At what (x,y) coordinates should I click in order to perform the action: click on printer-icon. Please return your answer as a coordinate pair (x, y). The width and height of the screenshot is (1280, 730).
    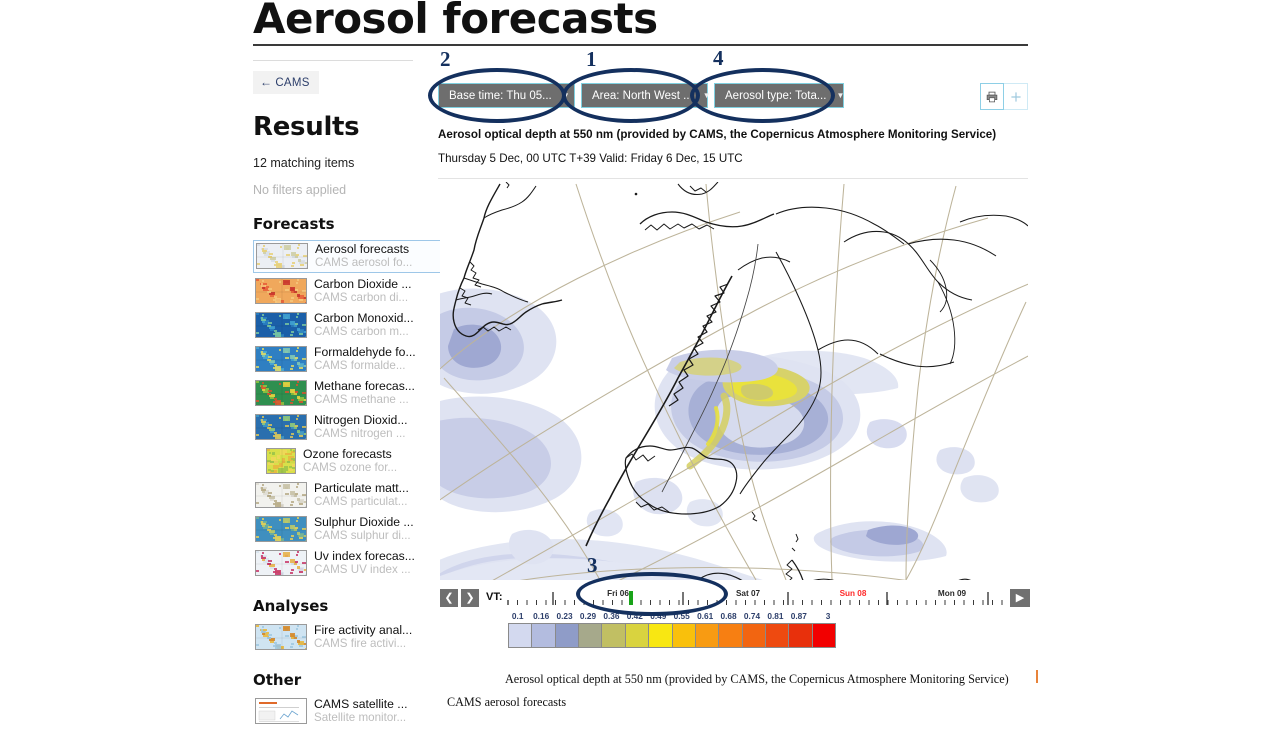
    Looking at the image, I should click on (992, 96).